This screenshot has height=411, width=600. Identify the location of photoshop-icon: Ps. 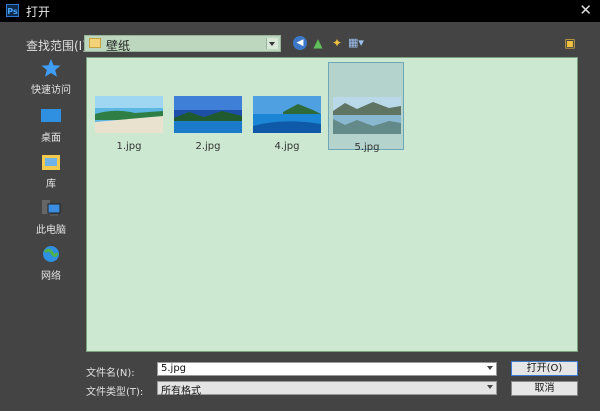
(12, 10).